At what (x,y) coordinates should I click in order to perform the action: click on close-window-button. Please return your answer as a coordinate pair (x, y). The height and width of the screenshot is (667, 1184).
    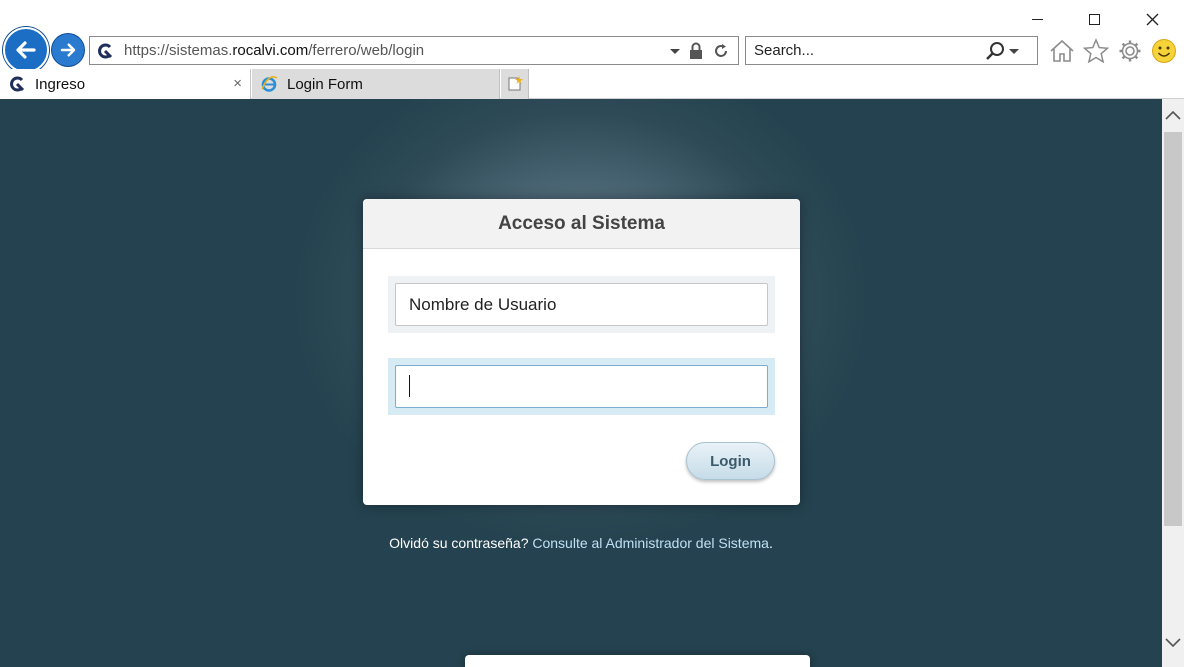
    Looking at the image, I should click on (1152, 19).